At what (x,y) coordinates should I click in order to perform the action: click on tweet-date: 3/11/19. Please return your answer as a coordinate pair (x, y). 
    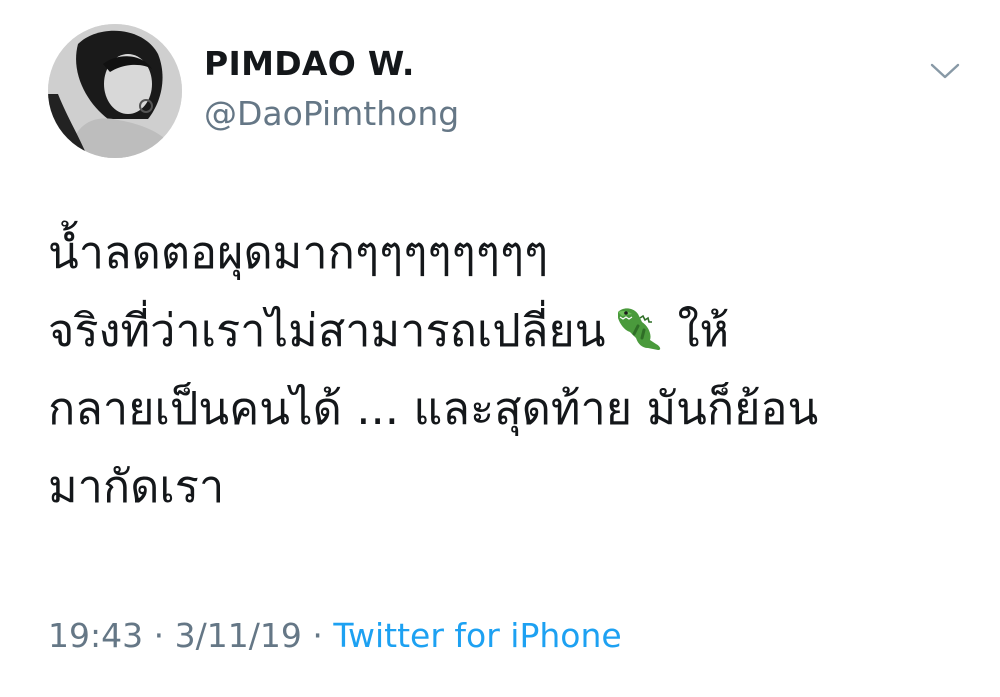
    Looking at the image, I should click on (238, 635).